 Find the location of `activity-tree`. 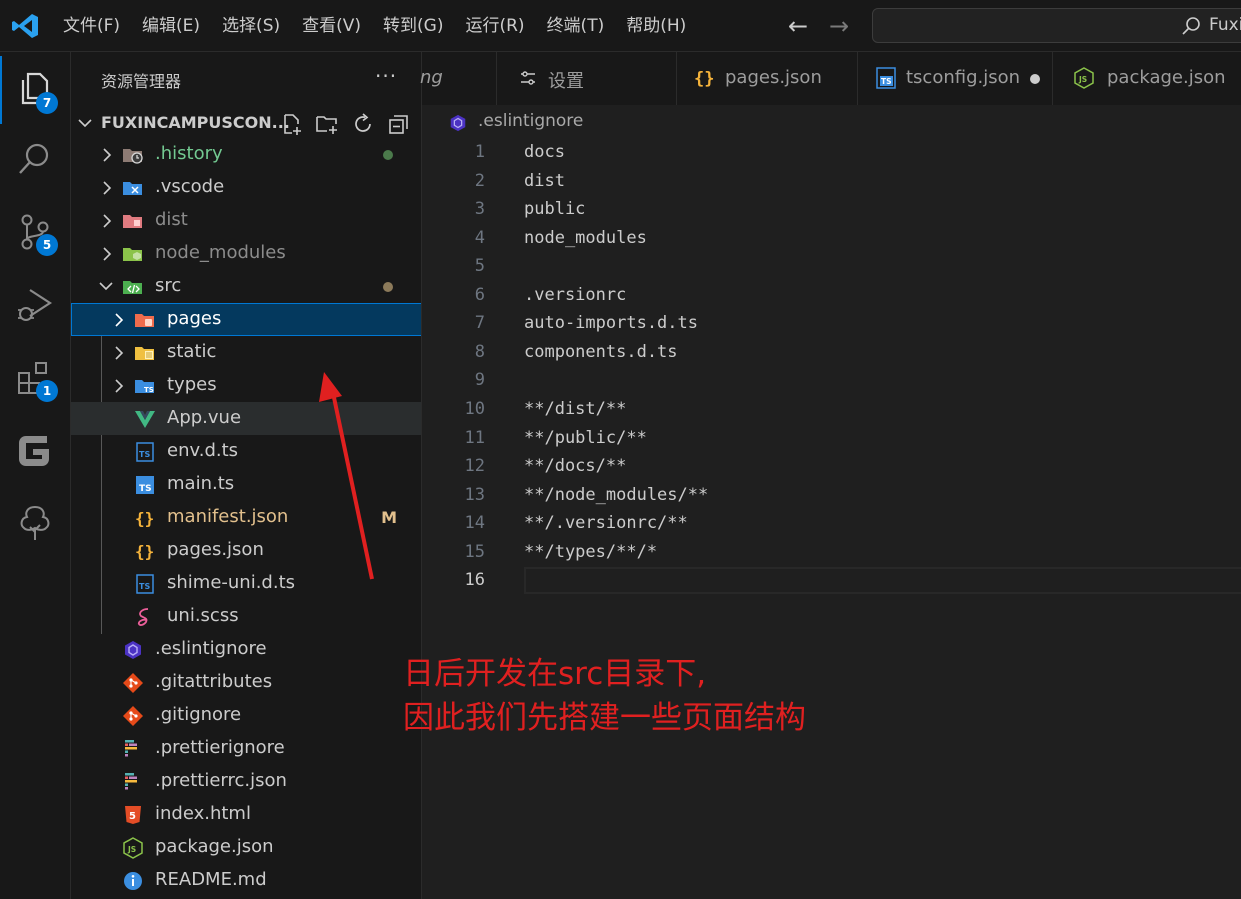

activity-tree is located at coordinates (35, 524).